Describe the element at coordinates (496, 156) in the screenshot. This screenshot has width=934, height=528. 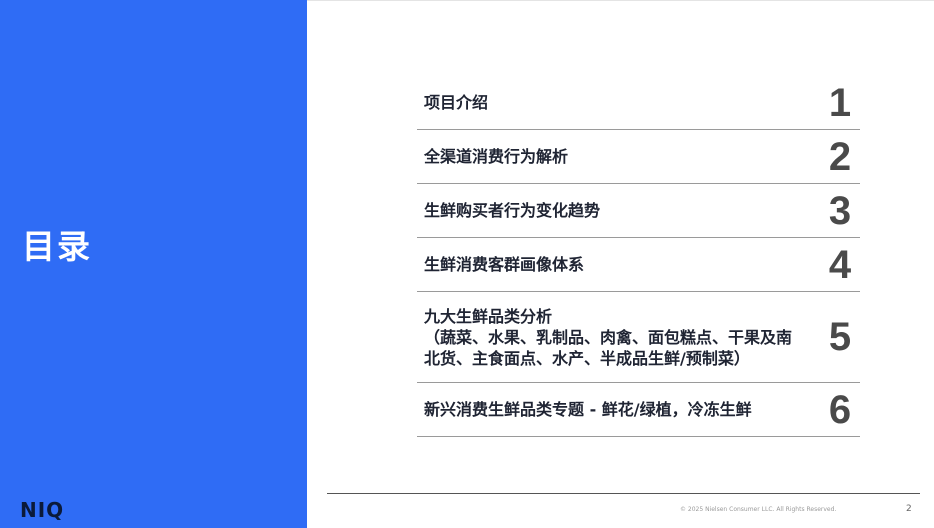
I see `toc-item-label: 全渠道消费行为解析` at that location.